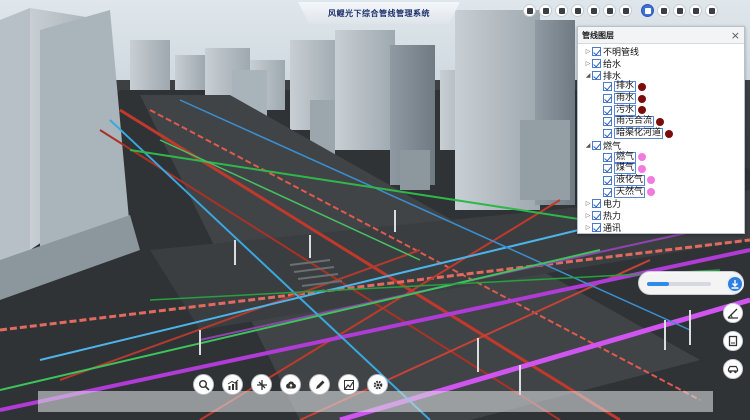 The image size is (750, 420). I want to click on ruler-icon, so click(577, 10).